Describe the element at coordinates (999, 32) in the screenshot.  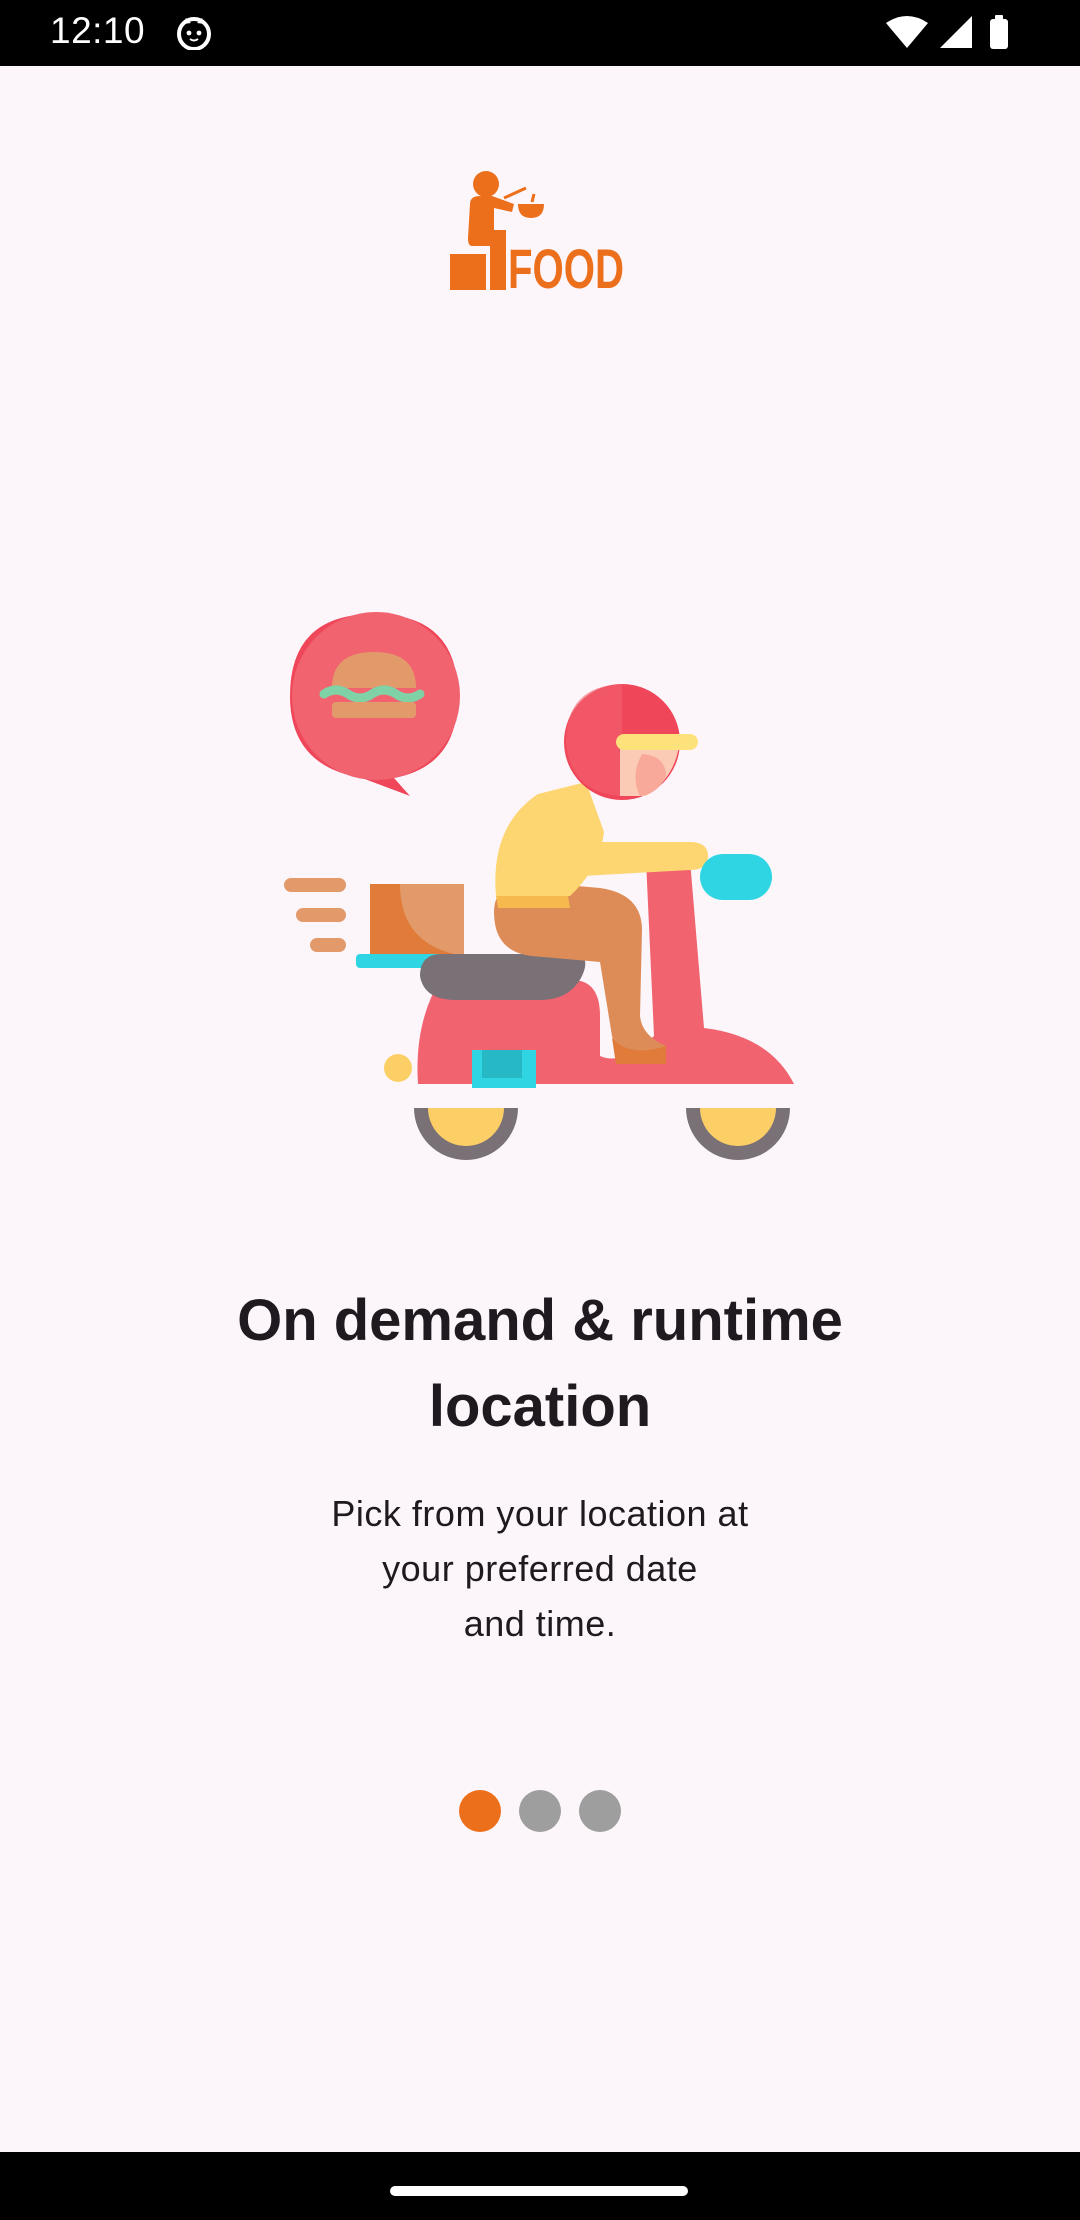
I see `battery-icon` at that location.